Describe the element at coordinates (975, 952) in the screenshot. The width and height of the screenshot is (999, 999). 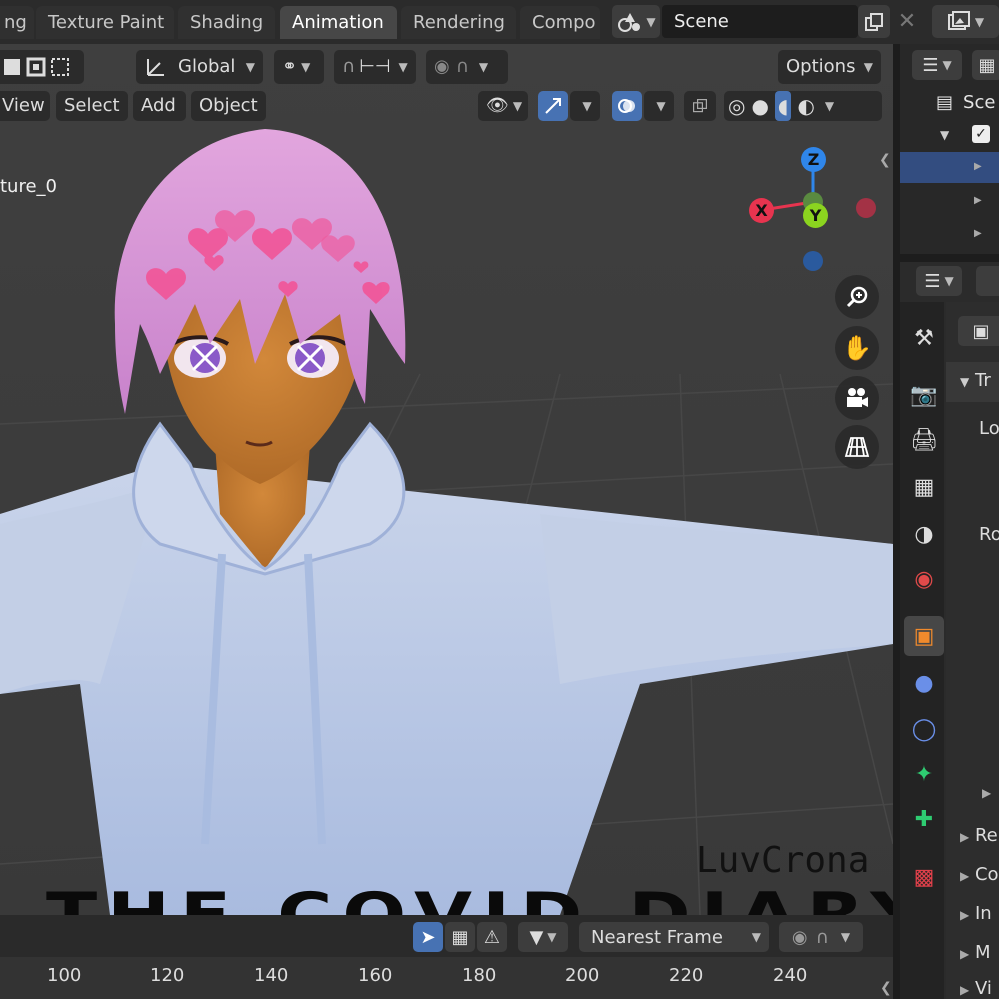
I see `motion-paths-section: ▶ M` at that location.